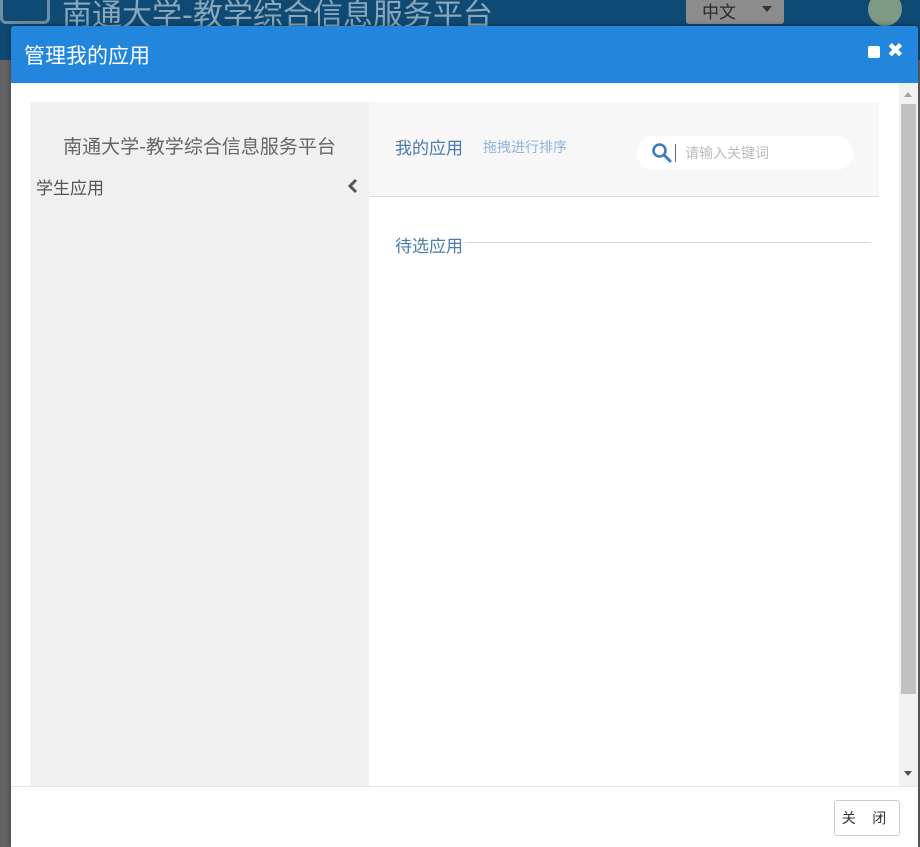  Describe the element at coordinates (70, 186) in the screenshot. I see `category-student-apps: 学生应用` at that location.